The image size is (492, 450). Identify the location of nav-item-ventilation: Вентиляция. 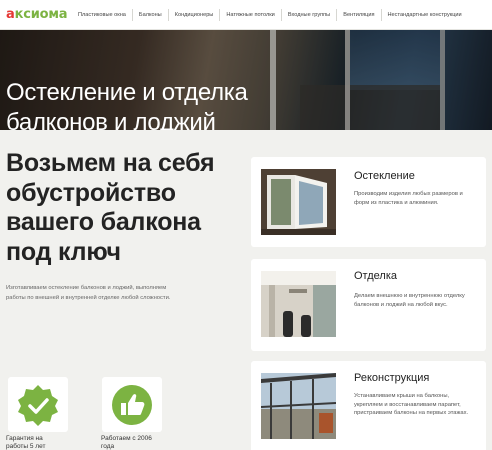
(359, 14).